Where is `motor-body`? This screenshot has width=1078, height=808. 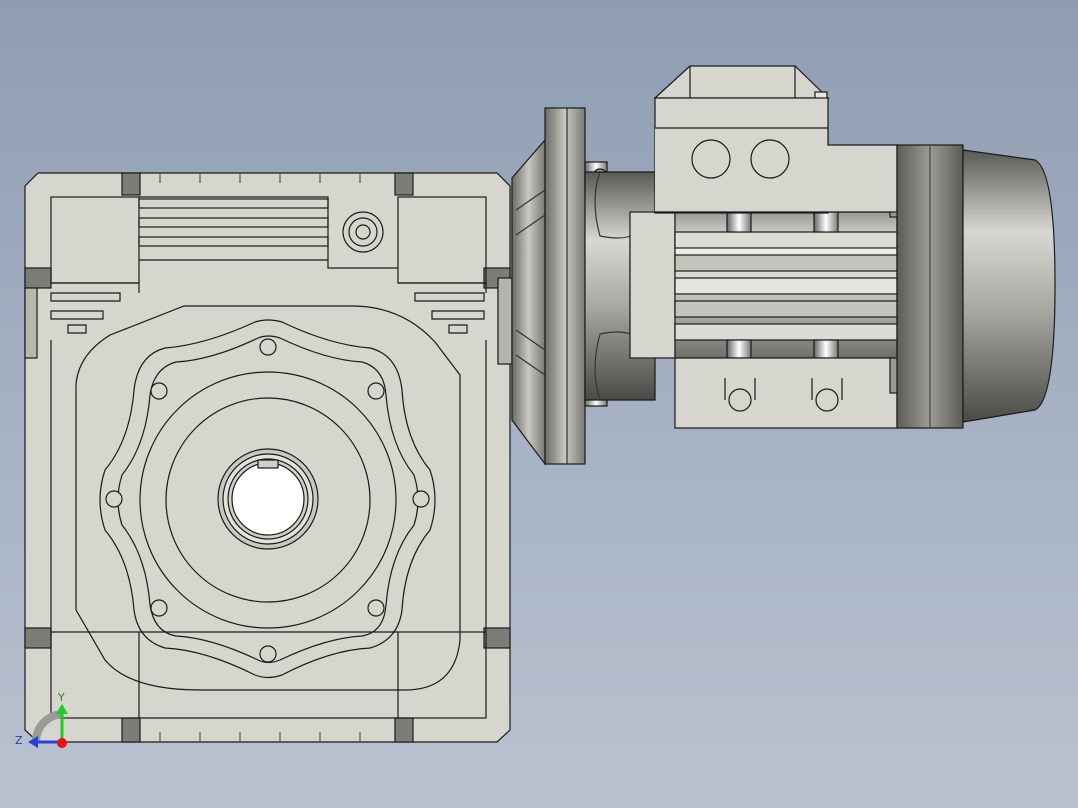 motor-body is located at coordinates (764, 305).